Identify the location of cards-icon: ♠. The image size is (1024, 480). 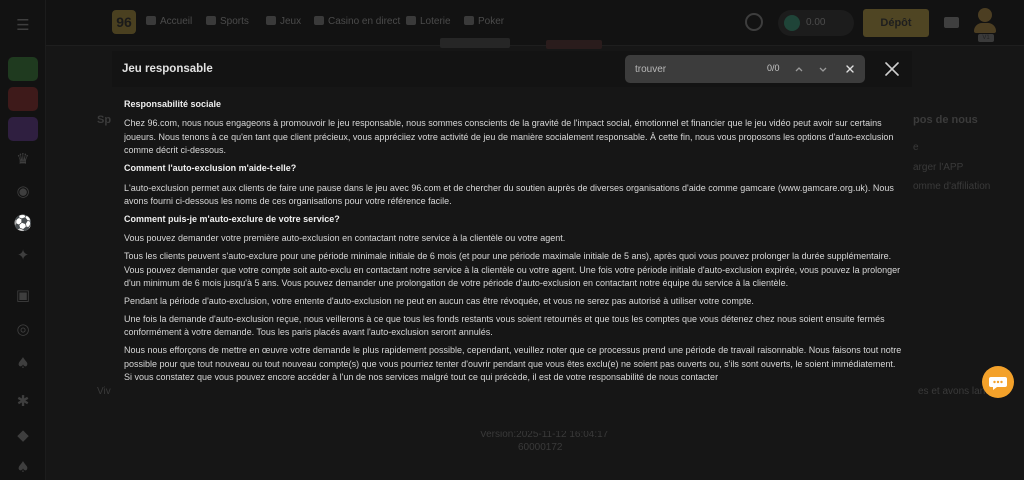
(23, 363).